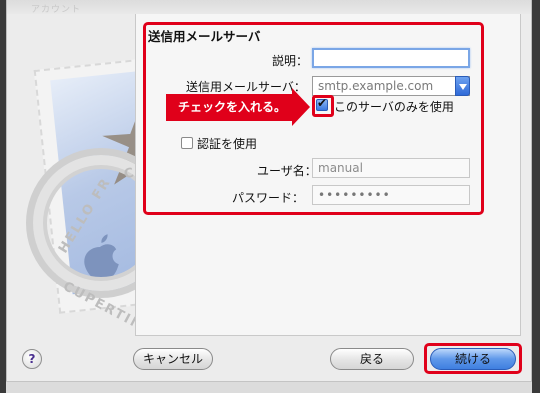 Image resolution: width=540 pixels, height=393 pixels. What do you see at coordinates (462, 86) in the screenshot?
I see `smtp-server-dropdown-button` at bounding box center [462, 86].